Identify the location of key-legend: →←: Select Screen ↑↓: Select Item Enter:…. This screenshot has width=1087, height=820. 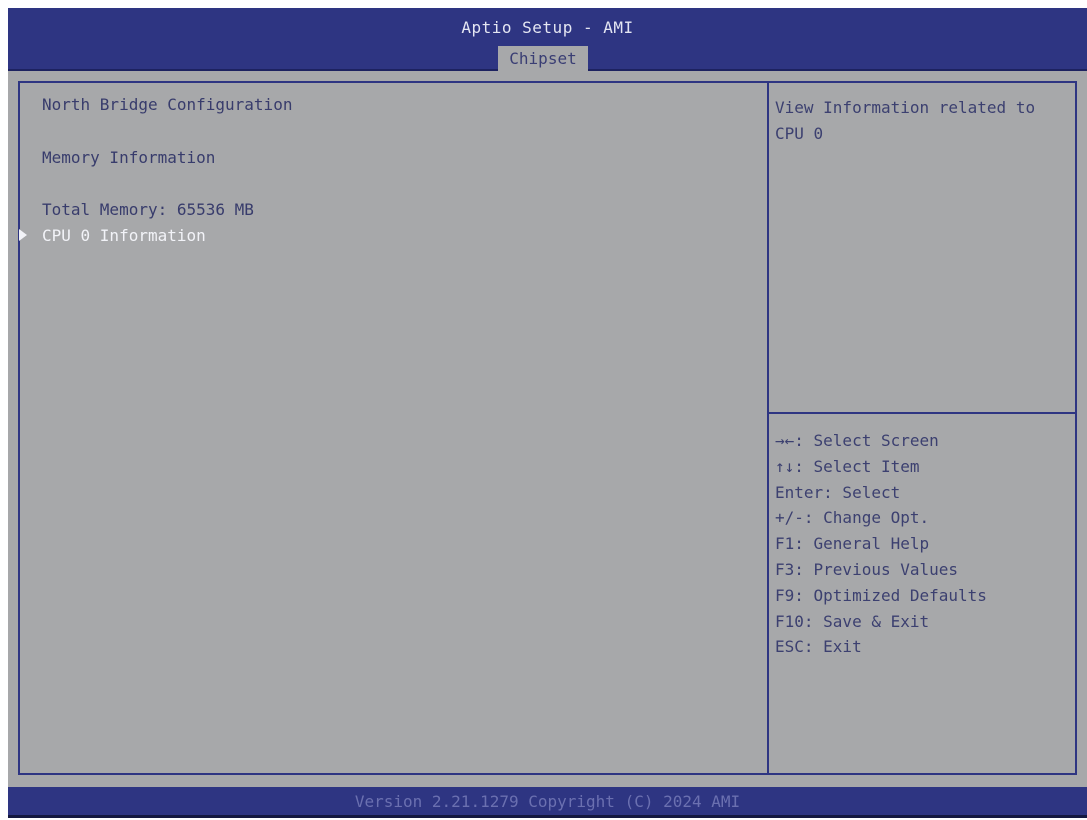
(923, 544).